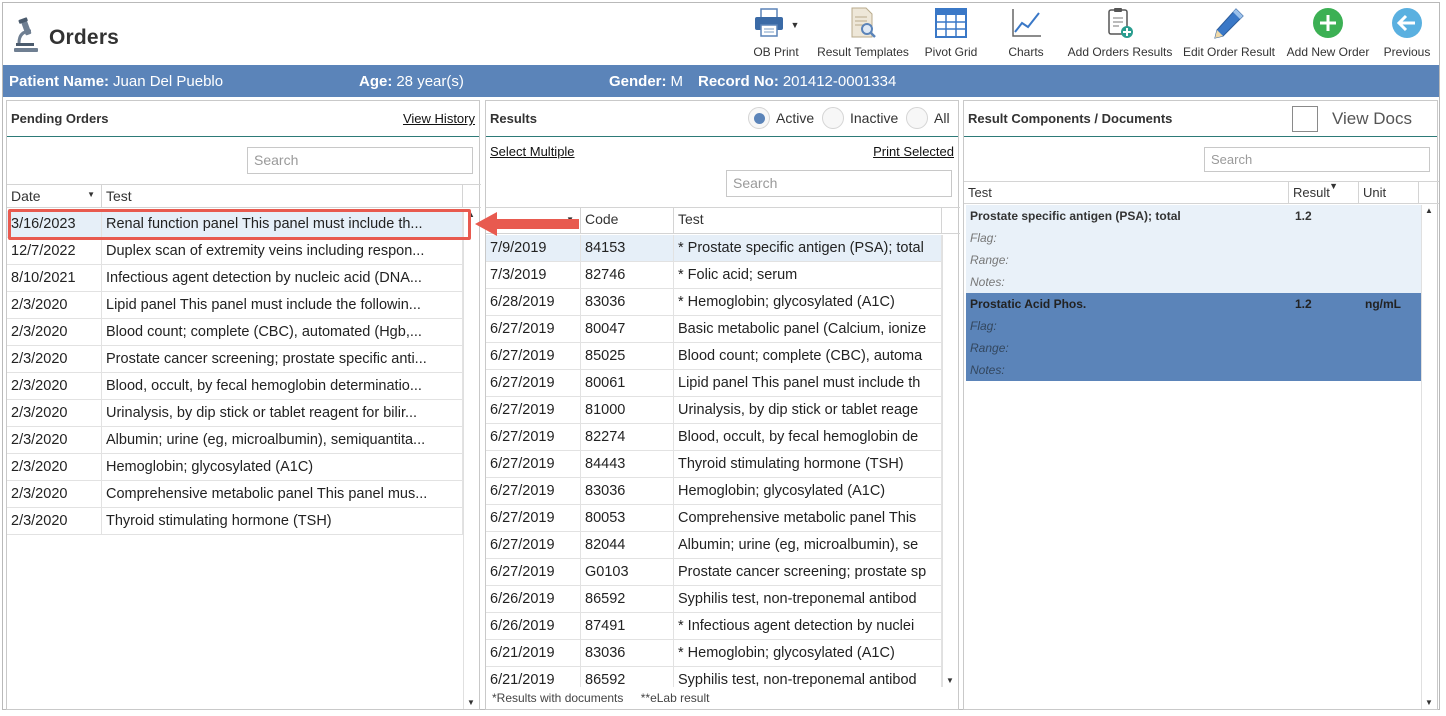 The height and width of the screenshot is (716, 1446). I want to click on previous-button: Previous, so click(1407, 33).